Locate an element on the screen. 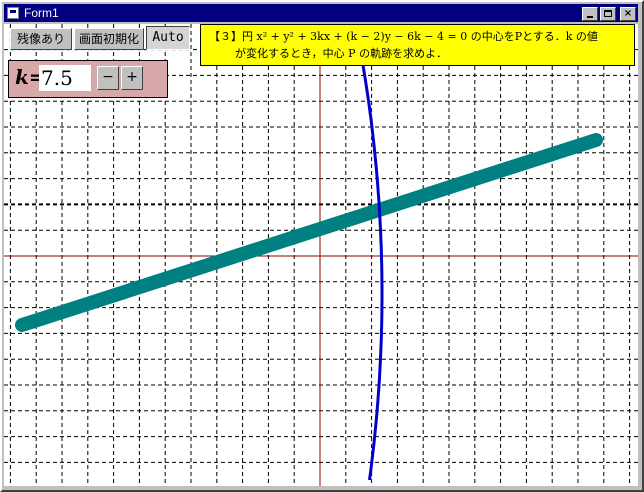  circle-arc is located at coordinates (369, 252).